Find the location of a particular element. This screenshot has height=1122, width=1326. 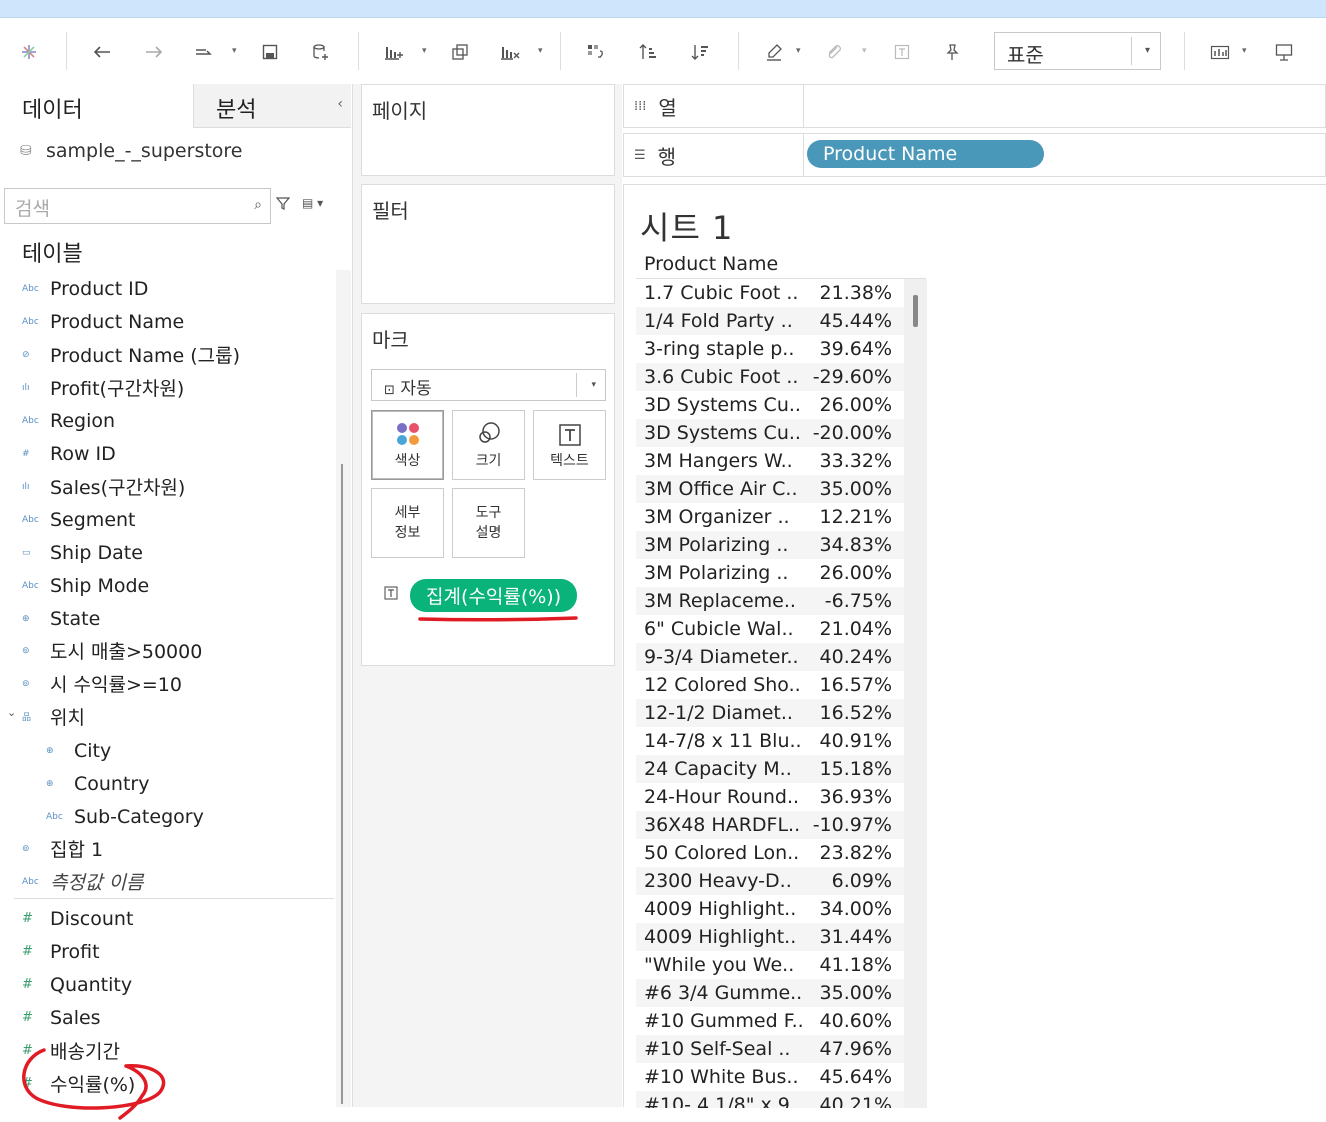

field-item: Abc Ship Mode is located at coordinates (167, 585).